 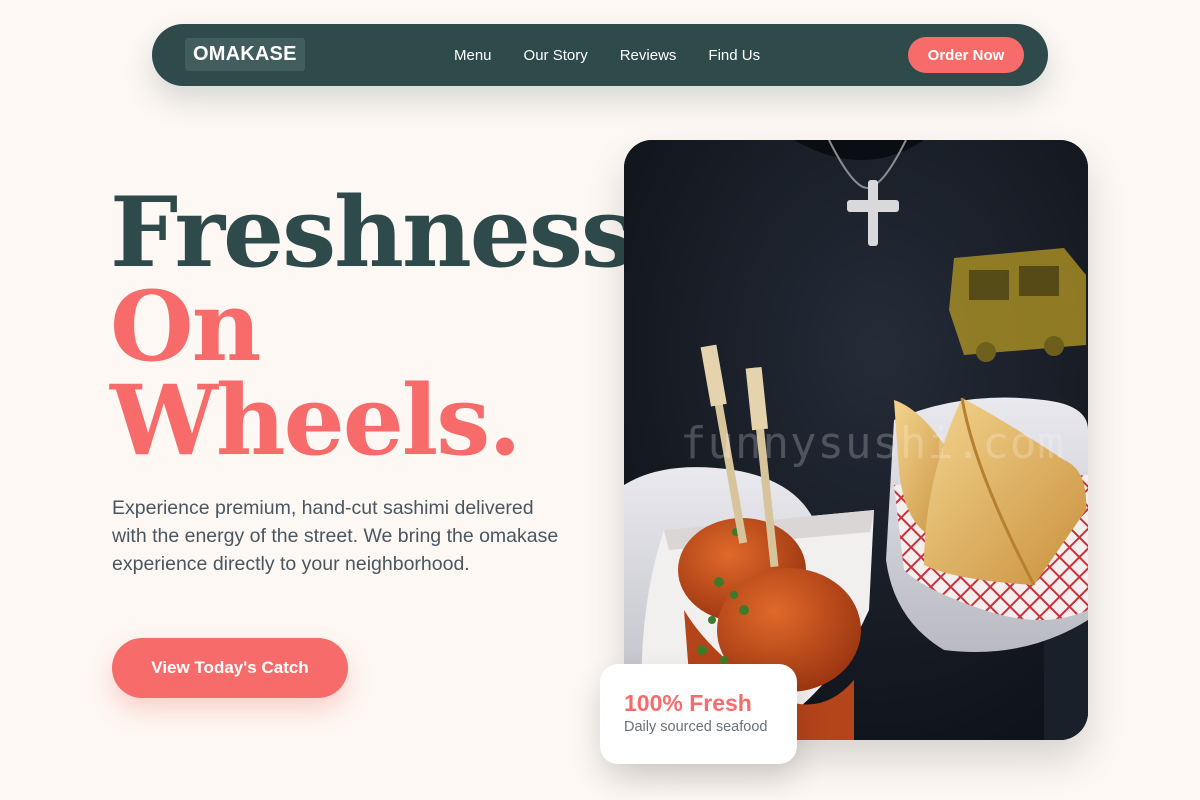 I want to click on freshness-badge: 100% Fresh Daily sourced seafood, so click(x=698, y=714).